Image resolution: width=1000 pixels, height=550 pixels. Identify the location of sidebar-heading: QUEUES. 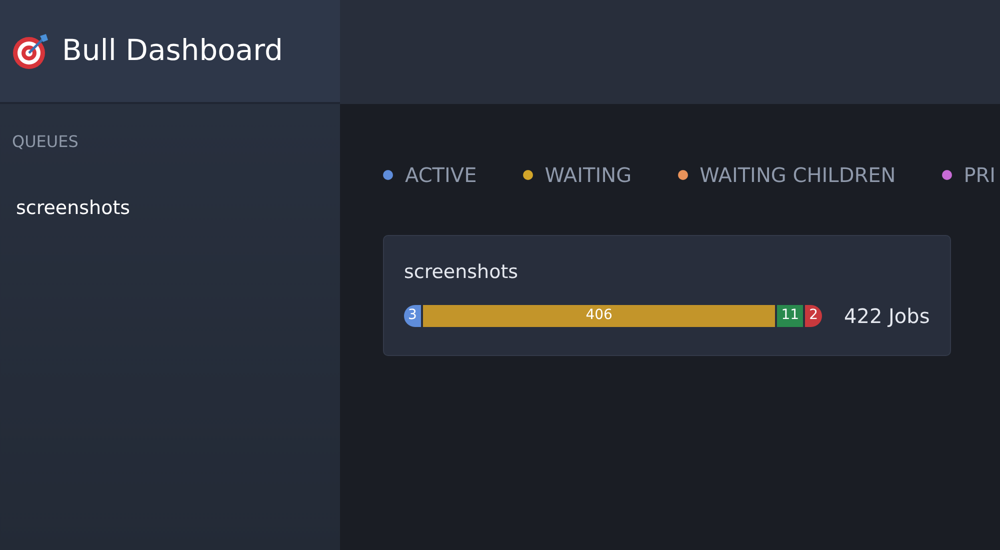
(45, 142).